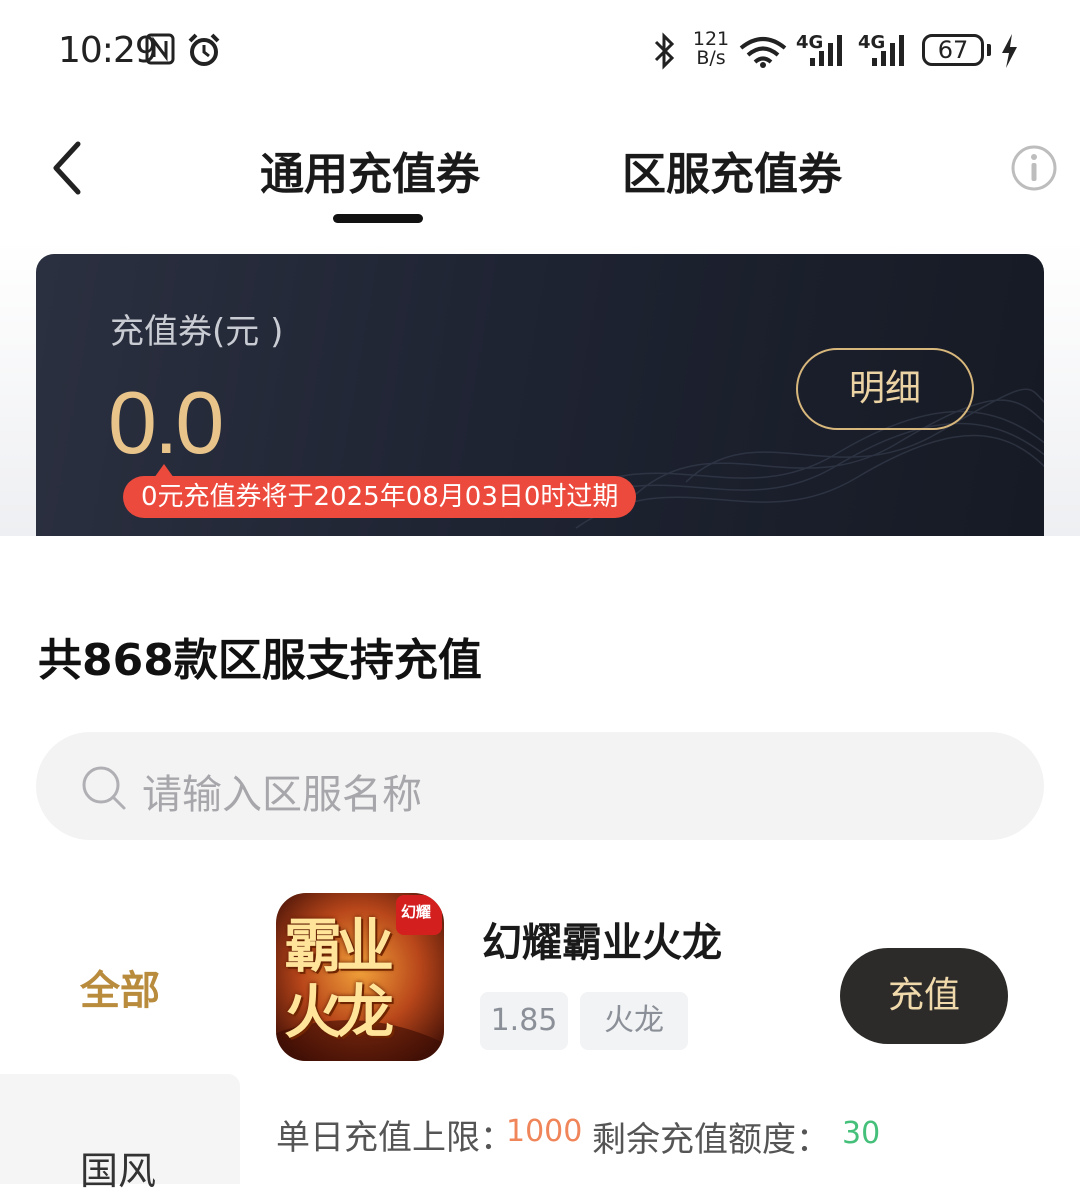  I want to click on voucher-amount: 0.0, so click(166, 422).